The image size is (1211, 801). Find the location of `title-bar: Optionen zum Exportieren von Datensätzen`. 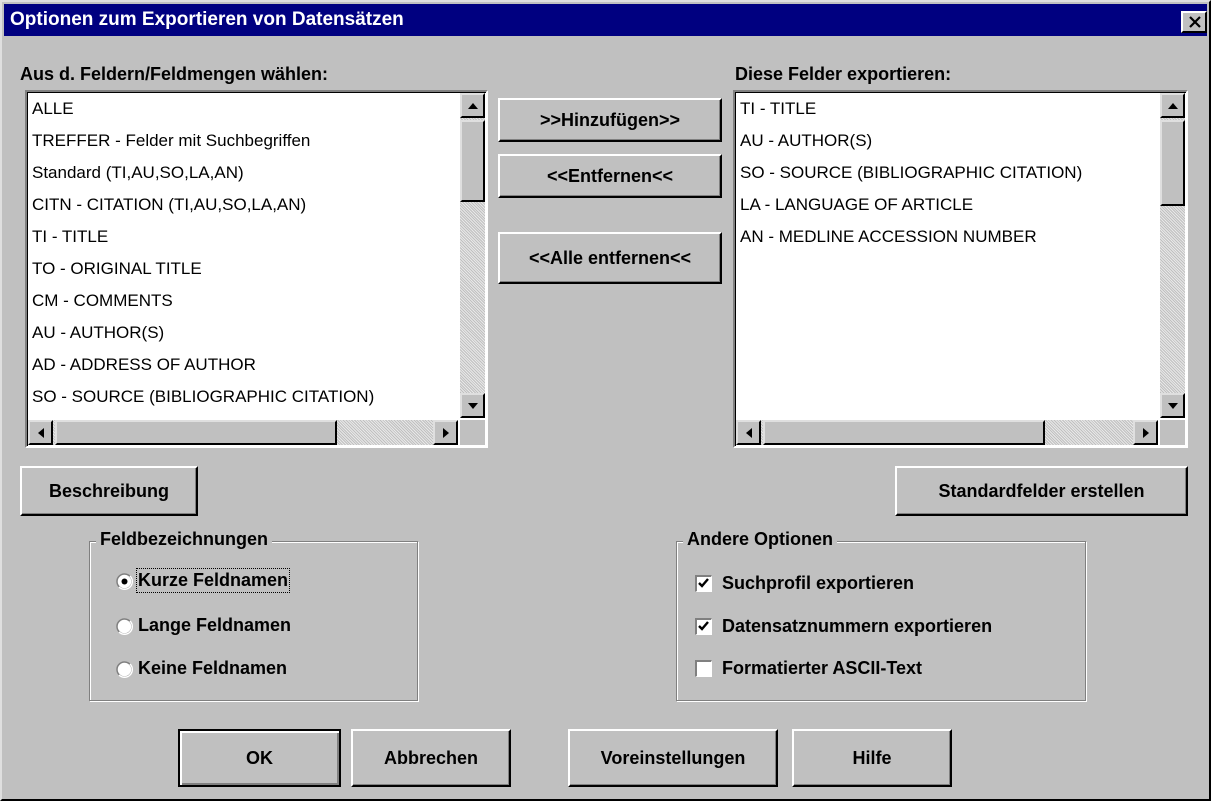

title-bar: Optionen zum Exportieren von Datensätzen is located at coordinates (605, 20).